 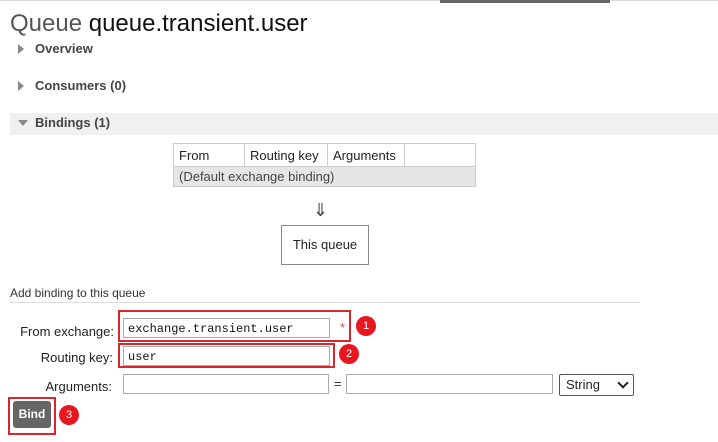 I want to click on down-arrow-icon: ⇓, so click(x=321, y=210).